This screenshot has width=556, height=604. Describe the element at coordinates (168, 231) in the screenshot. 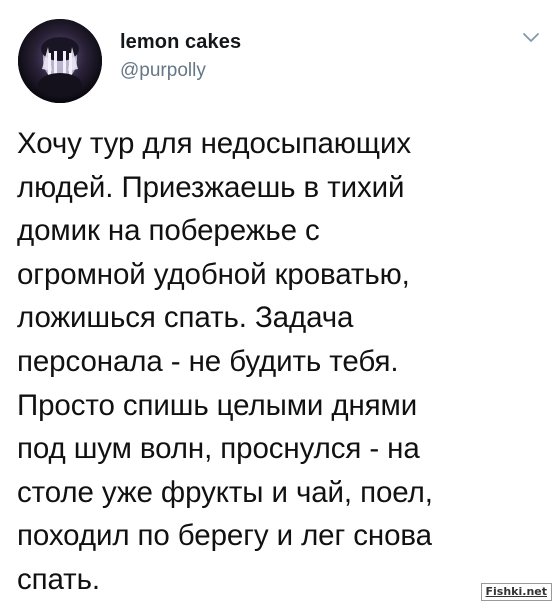

I see `tweet-text-line: домик на побережье с` at that location.